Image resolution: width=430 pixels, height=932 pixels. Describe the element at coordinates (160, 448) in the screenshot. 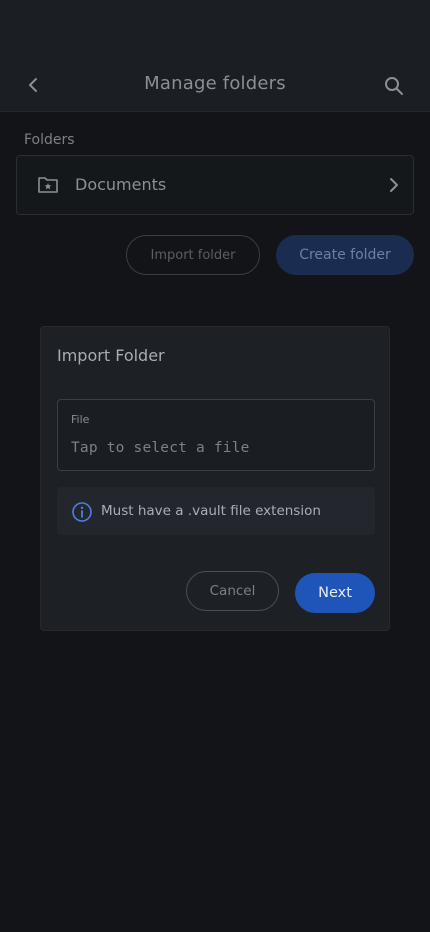

I see `file-field-placeholder: Tap to select a file` at that location.